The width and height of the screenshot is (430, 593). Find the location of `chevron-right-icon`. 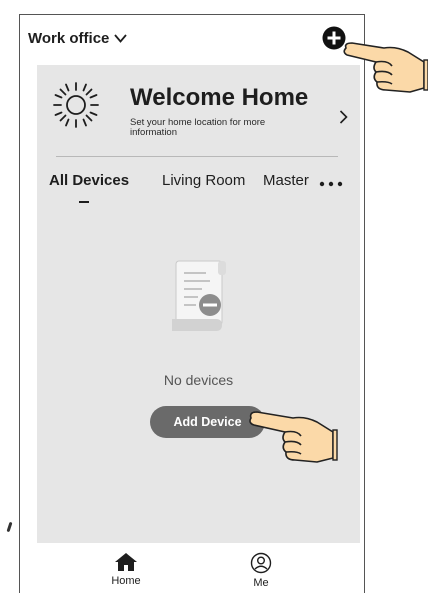

chevron-right-icon is located at coordinates (343, 117).